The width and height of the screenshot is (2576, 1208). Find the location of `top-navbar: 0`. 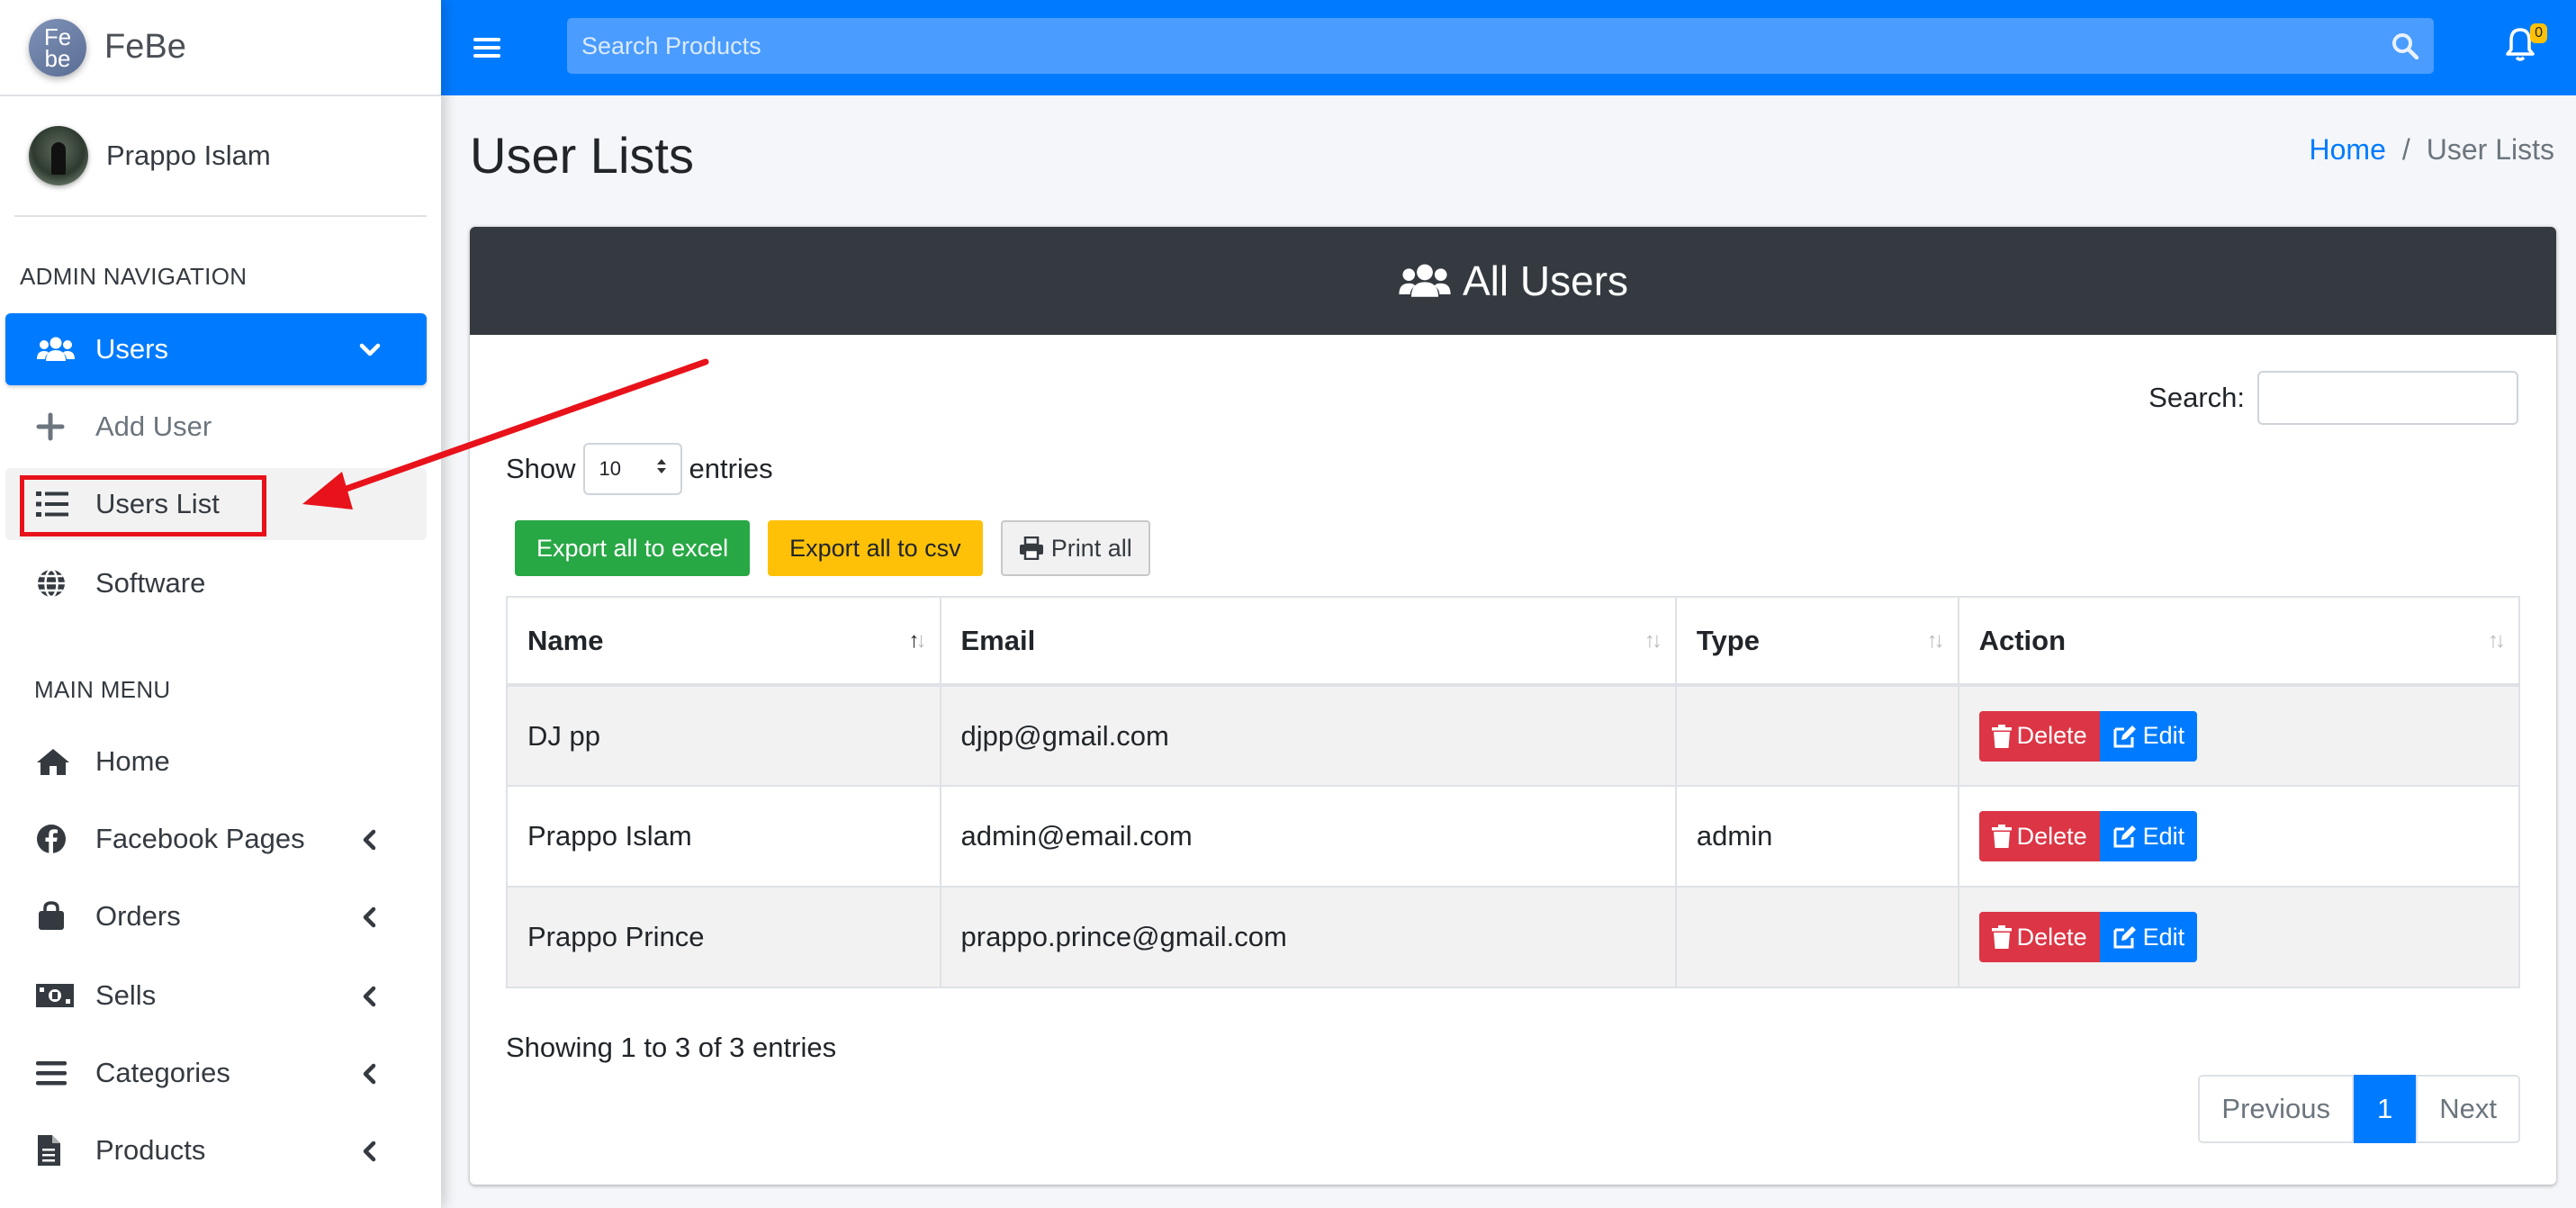

top-navbar: 0 is located at coordinates (1508, 47).